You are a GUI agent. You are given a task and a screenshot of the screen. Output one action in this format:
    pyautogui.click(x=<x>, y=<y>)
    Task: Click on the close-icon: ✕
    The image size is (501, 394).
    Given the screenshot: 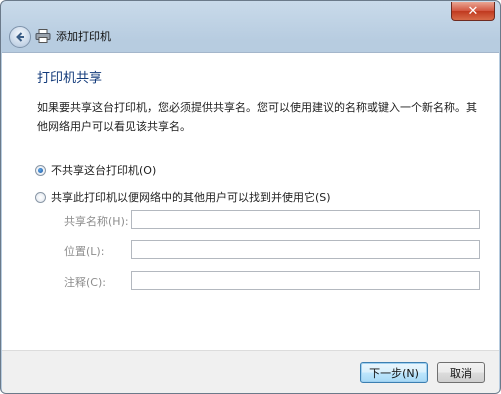 What is the action you would take?
    pyautogui.click(x=473, y=11)
    